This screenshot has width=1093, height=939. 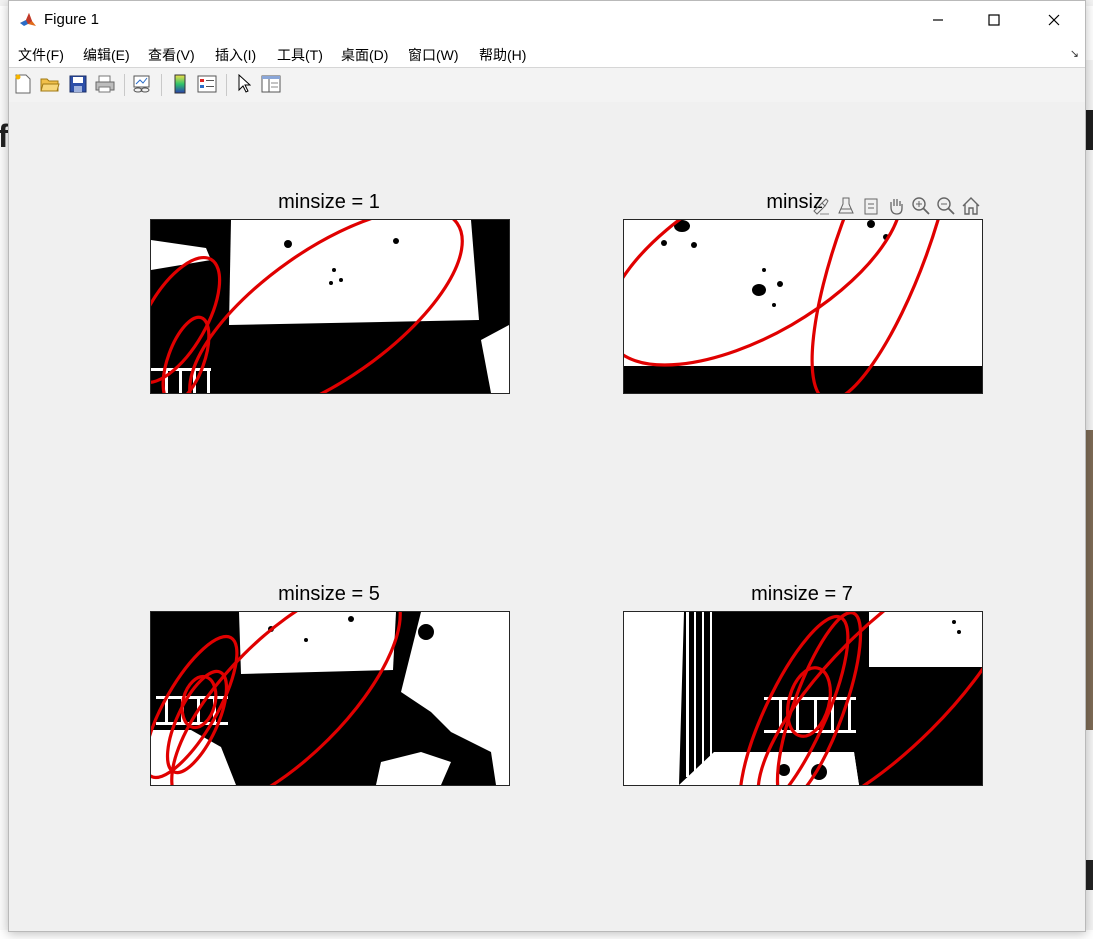 I want to click on axes-4-title: minsize = 7, so click(x=802, y=594).